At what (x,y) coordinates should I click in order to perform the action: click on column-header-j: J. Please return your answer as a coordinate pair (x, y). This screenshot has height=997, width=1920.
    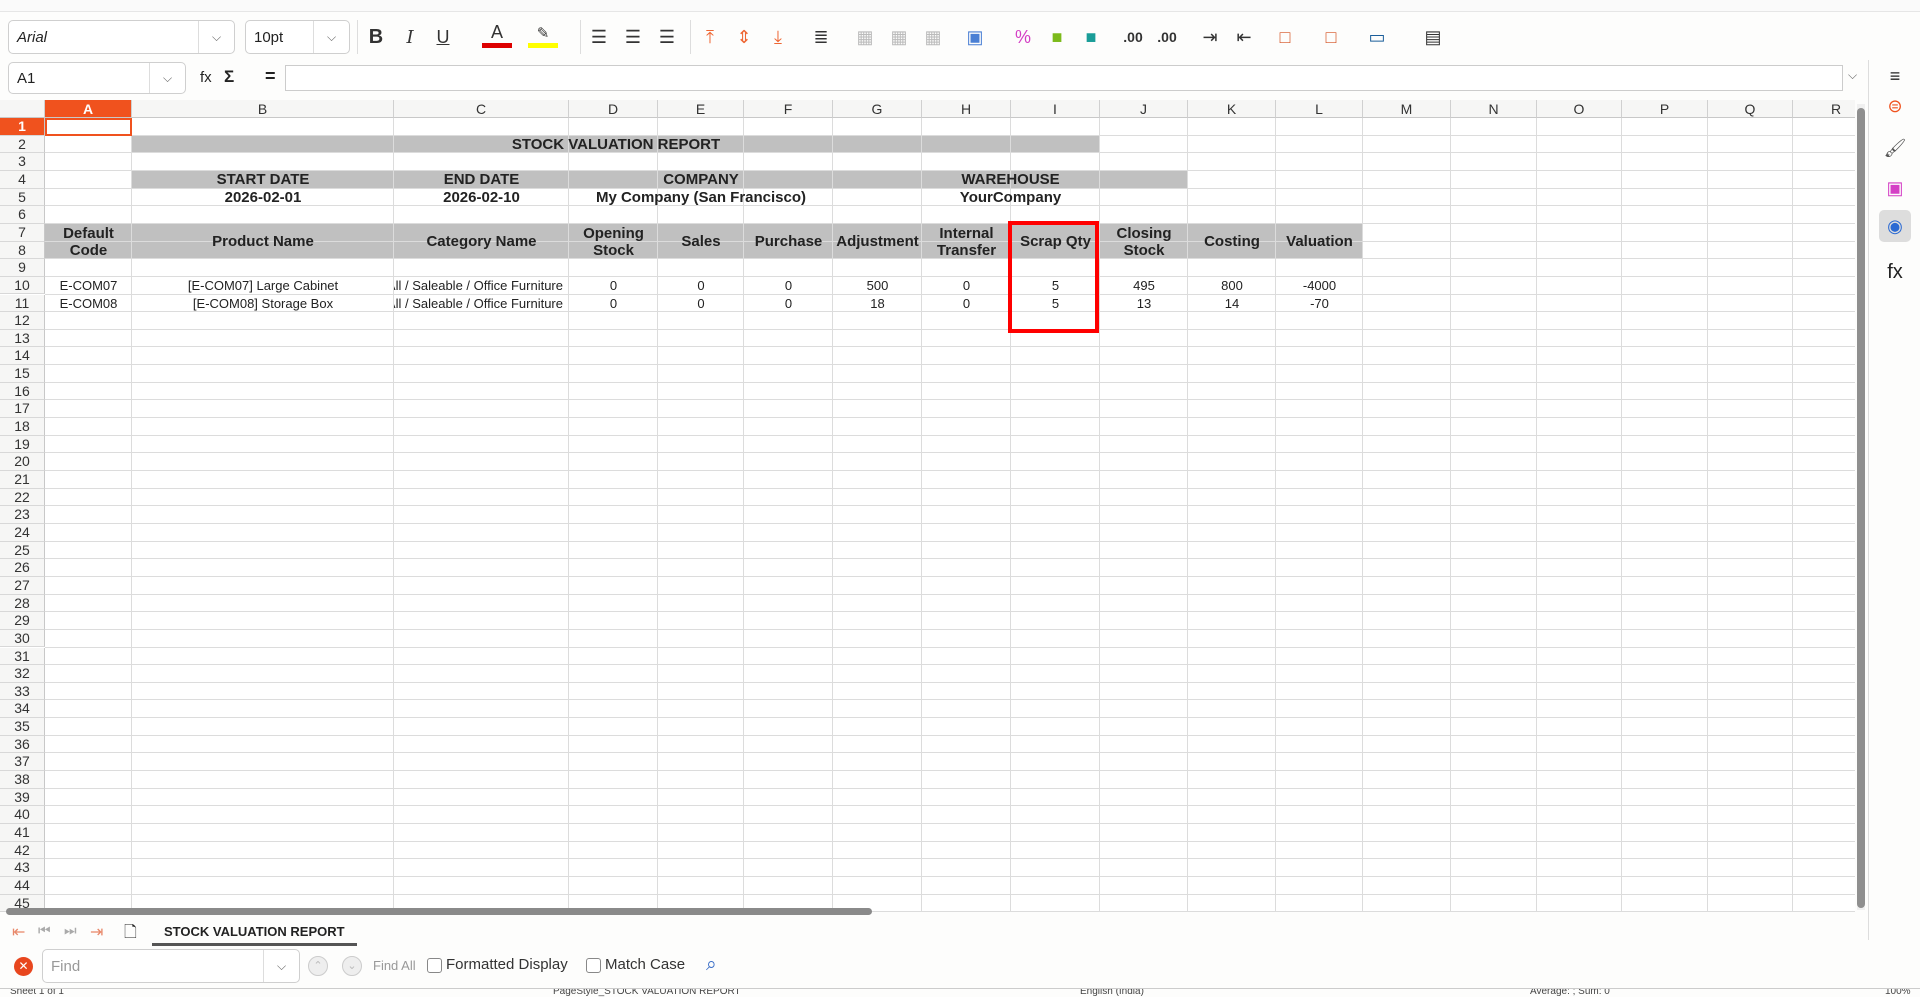
    Looking at the image, I should click on (1144, 109).